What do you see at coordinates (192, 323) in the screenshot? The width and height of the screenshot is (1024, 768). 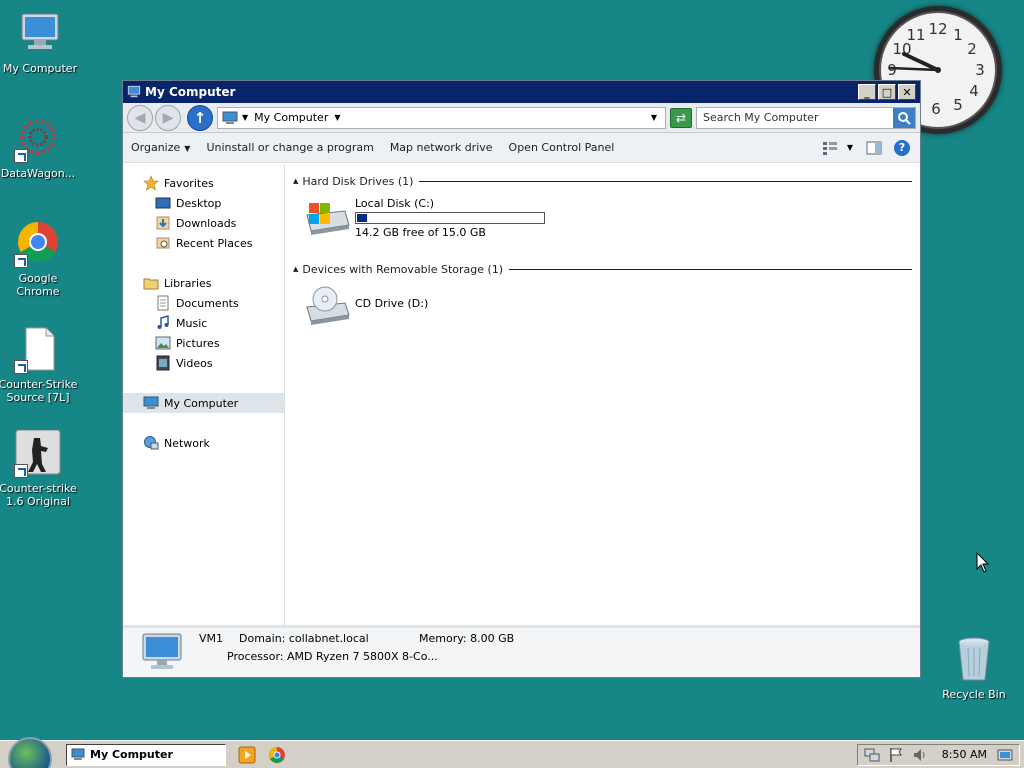 I see `nav-label: Music` at bounding box center [192, 323].